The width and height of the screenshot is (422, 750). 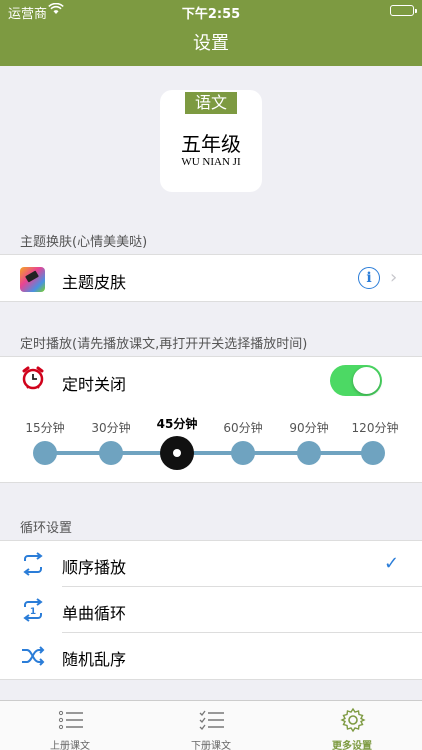 What do you see at coordinates (243, 427) in the screenshot?
I see `timer-option-60: 60分钟` at bounding box center [243, 427].